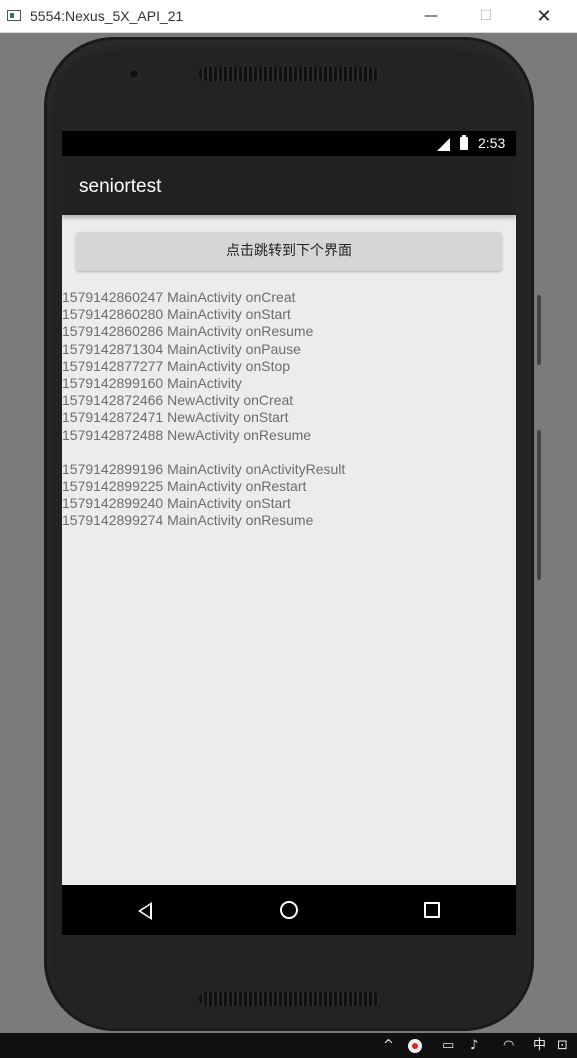 The height and width of the screenshot is (1058, 577). I want to click on log-line: 1579142872471 NewActivity onStart, so click(175, 417).